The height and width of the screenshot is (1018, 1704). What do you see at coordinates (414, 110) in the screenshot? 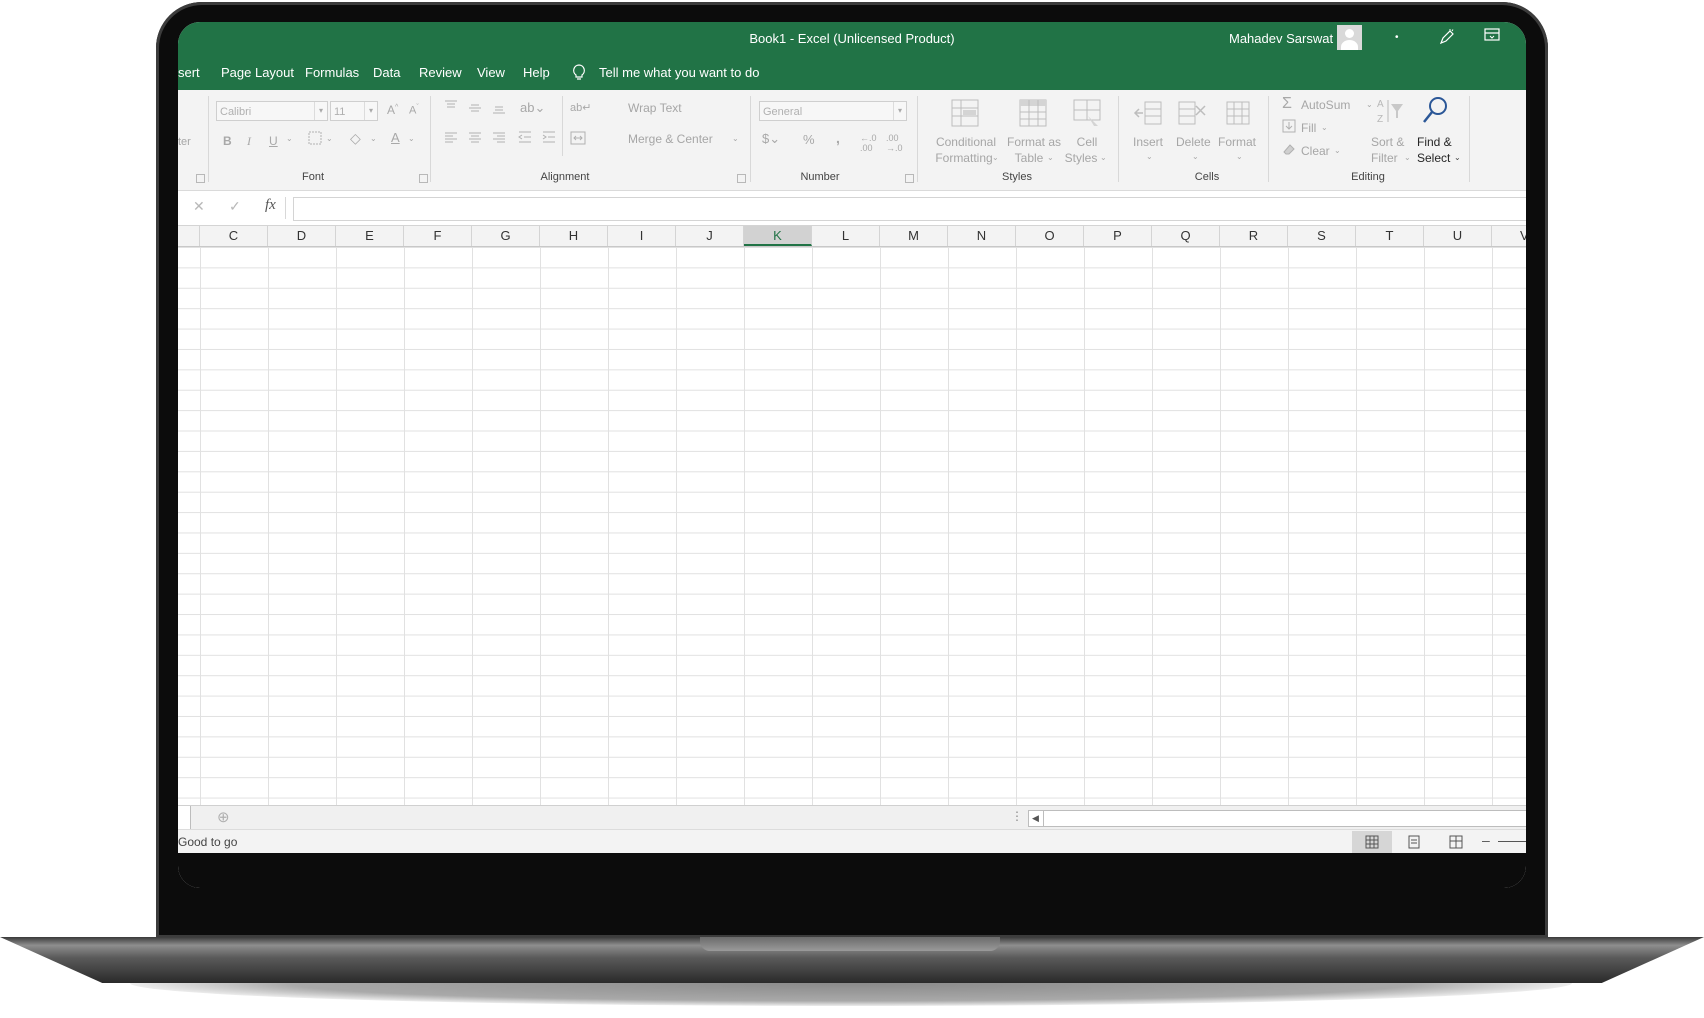
I see `shrink-font-icon: Aˇ` at bounding box center [414, 110].